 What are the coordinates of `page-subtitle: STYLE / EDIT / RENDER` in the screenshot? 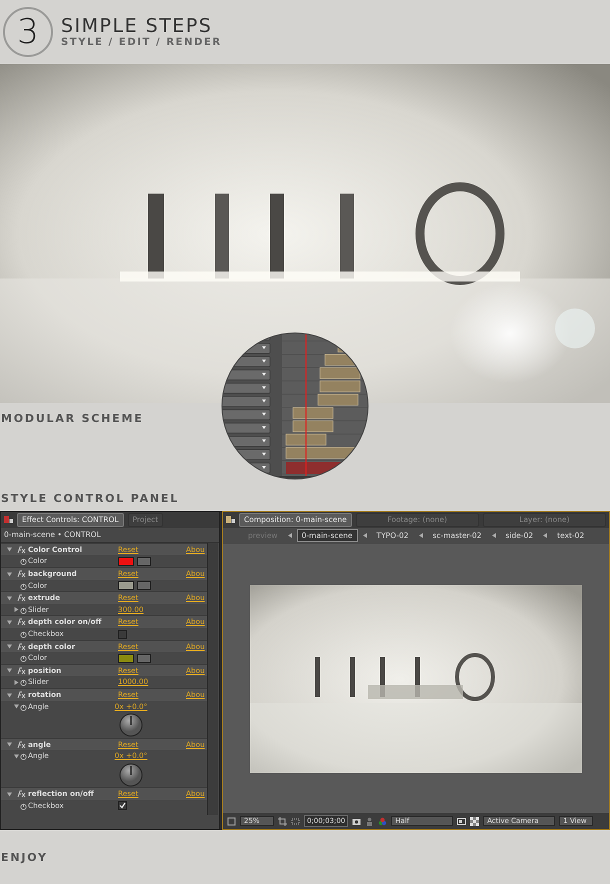 It's located at (141, 42).